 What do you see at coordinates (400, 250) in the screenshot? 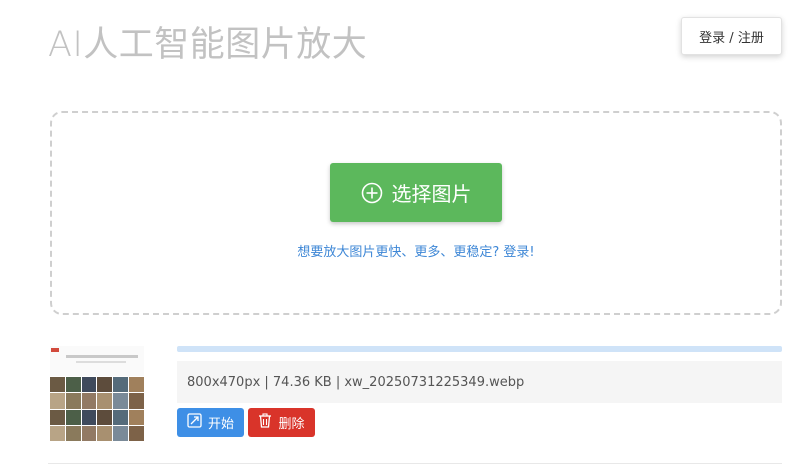
I see `login-hint-link: 想要放大图片更快、更多、更稳定? 登录!` at bounding box center [400, 250].